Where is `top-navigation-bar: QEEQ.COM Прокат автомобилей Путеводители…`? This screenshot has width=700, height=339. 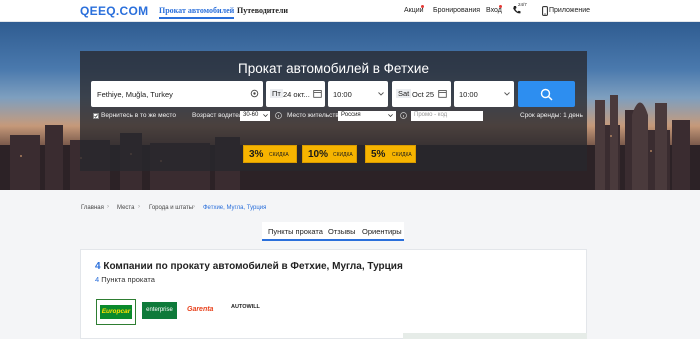 top-navigation-bar: QEEQ.COM Прокат автомобилей Путеводители… is located at coordinates (350, 11).